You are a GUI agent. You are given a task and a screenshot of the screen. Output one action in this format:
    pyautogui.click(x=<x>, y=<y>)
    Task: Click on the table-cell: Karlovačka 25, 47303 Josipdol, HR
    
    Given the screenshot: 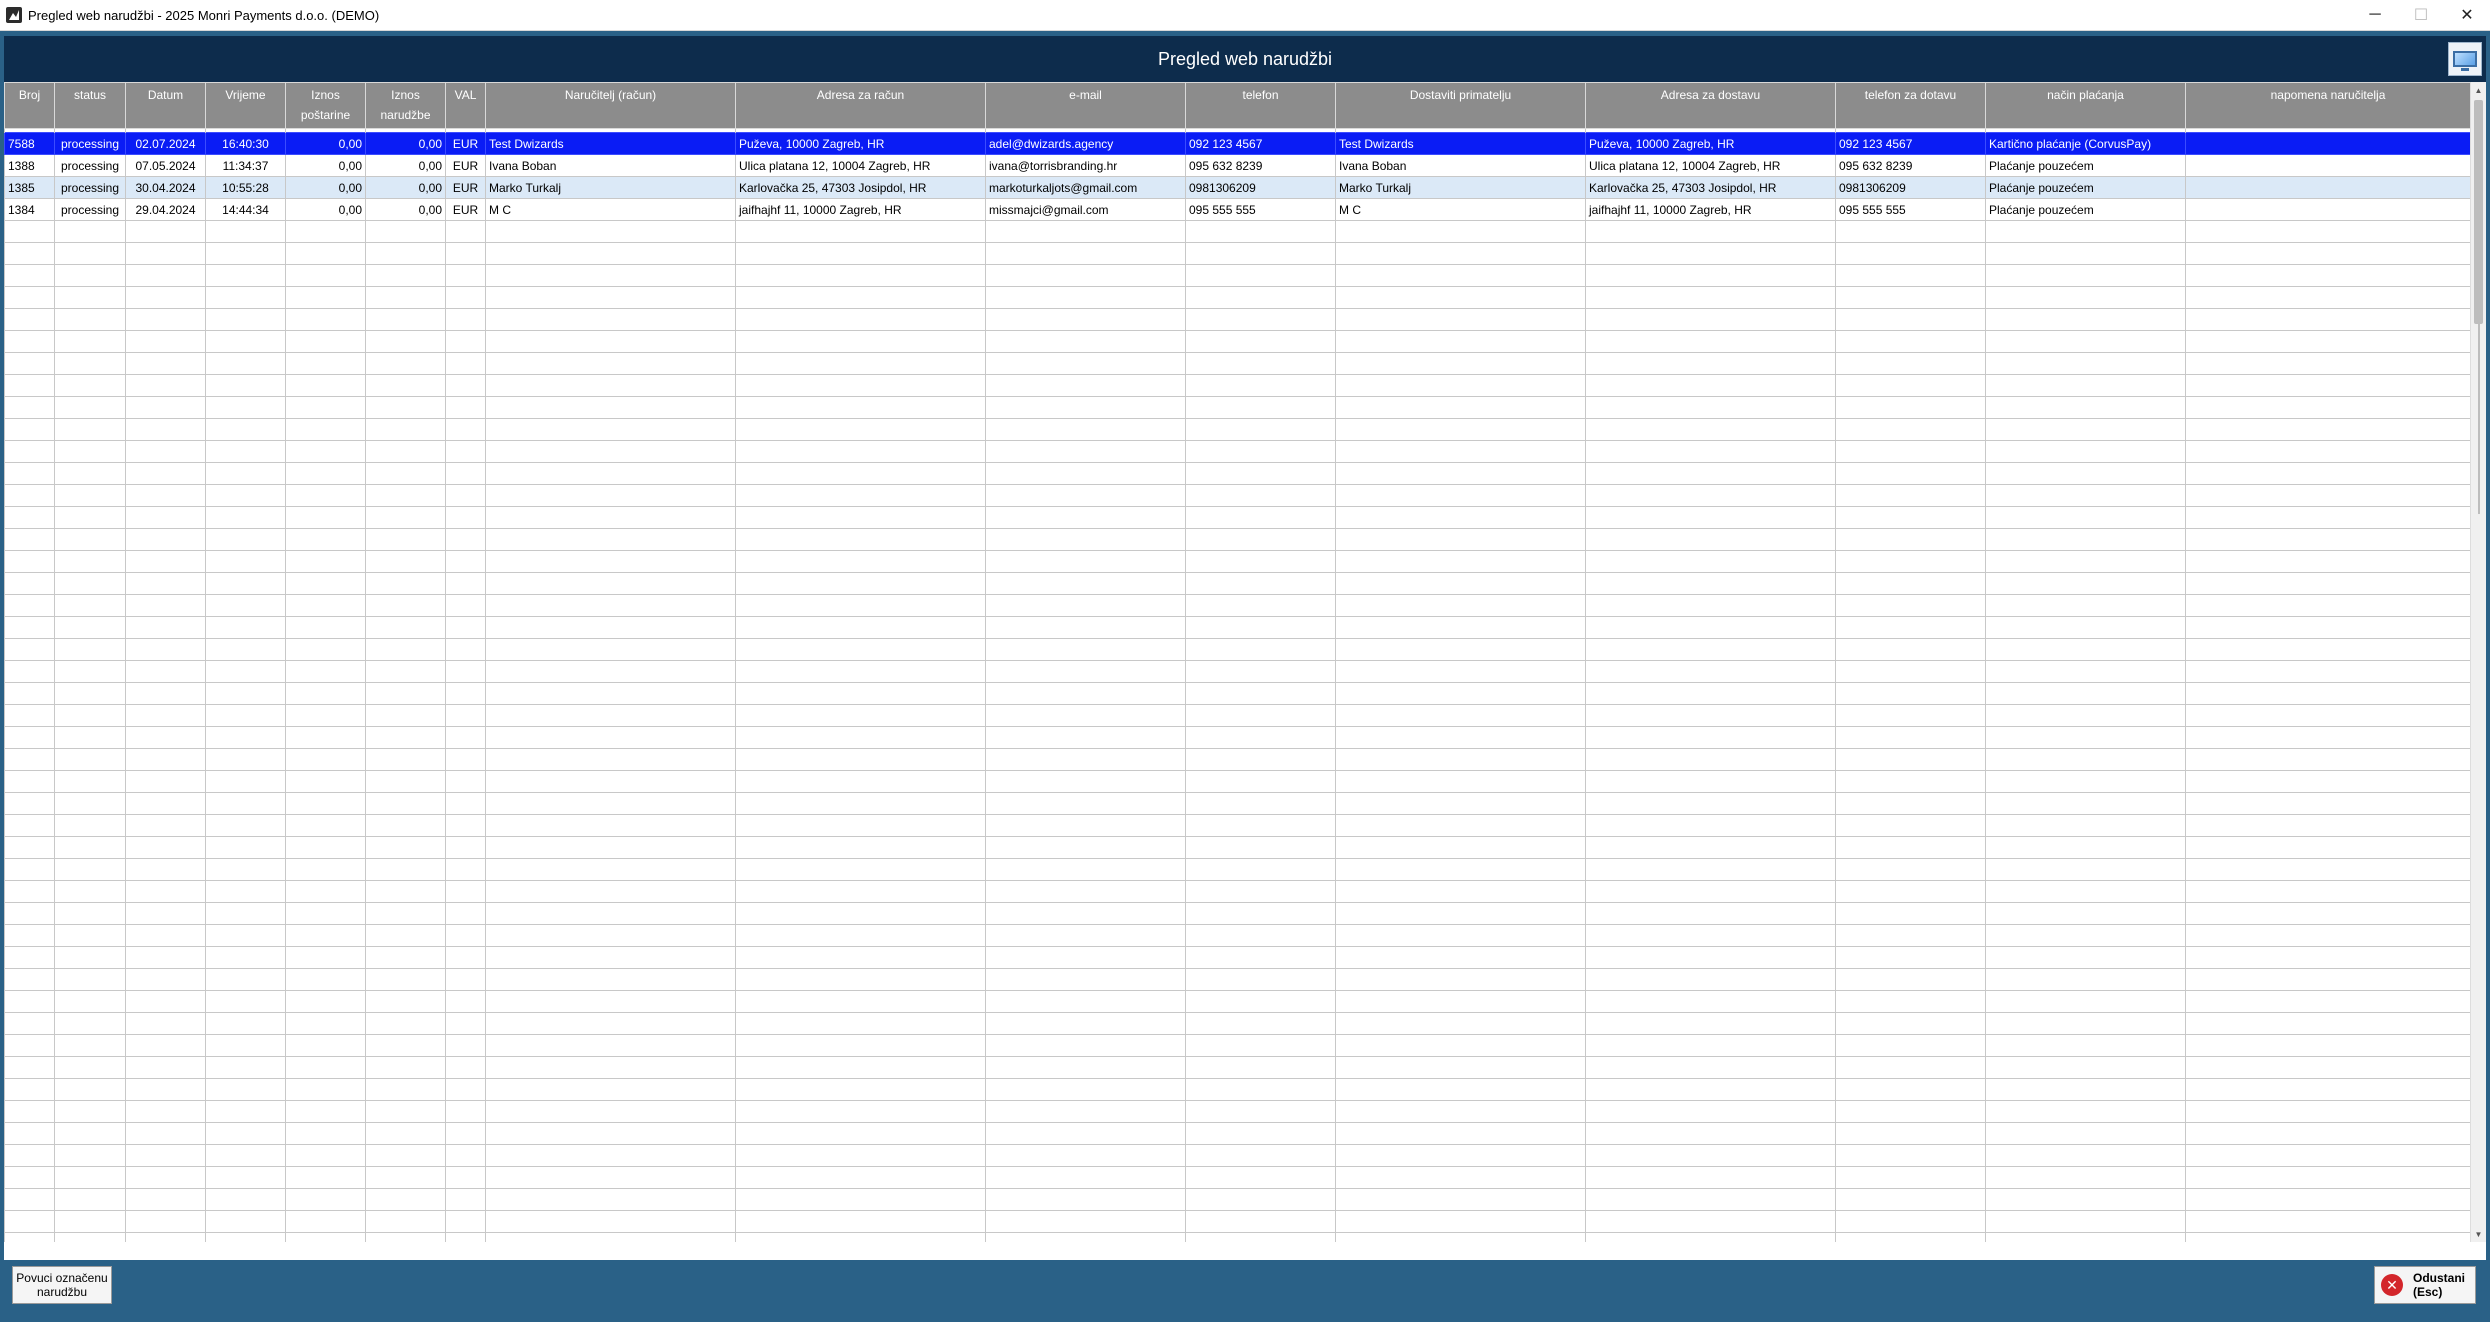 What is the action you would take?
    pyautogui.click(x=860, y=187)
    